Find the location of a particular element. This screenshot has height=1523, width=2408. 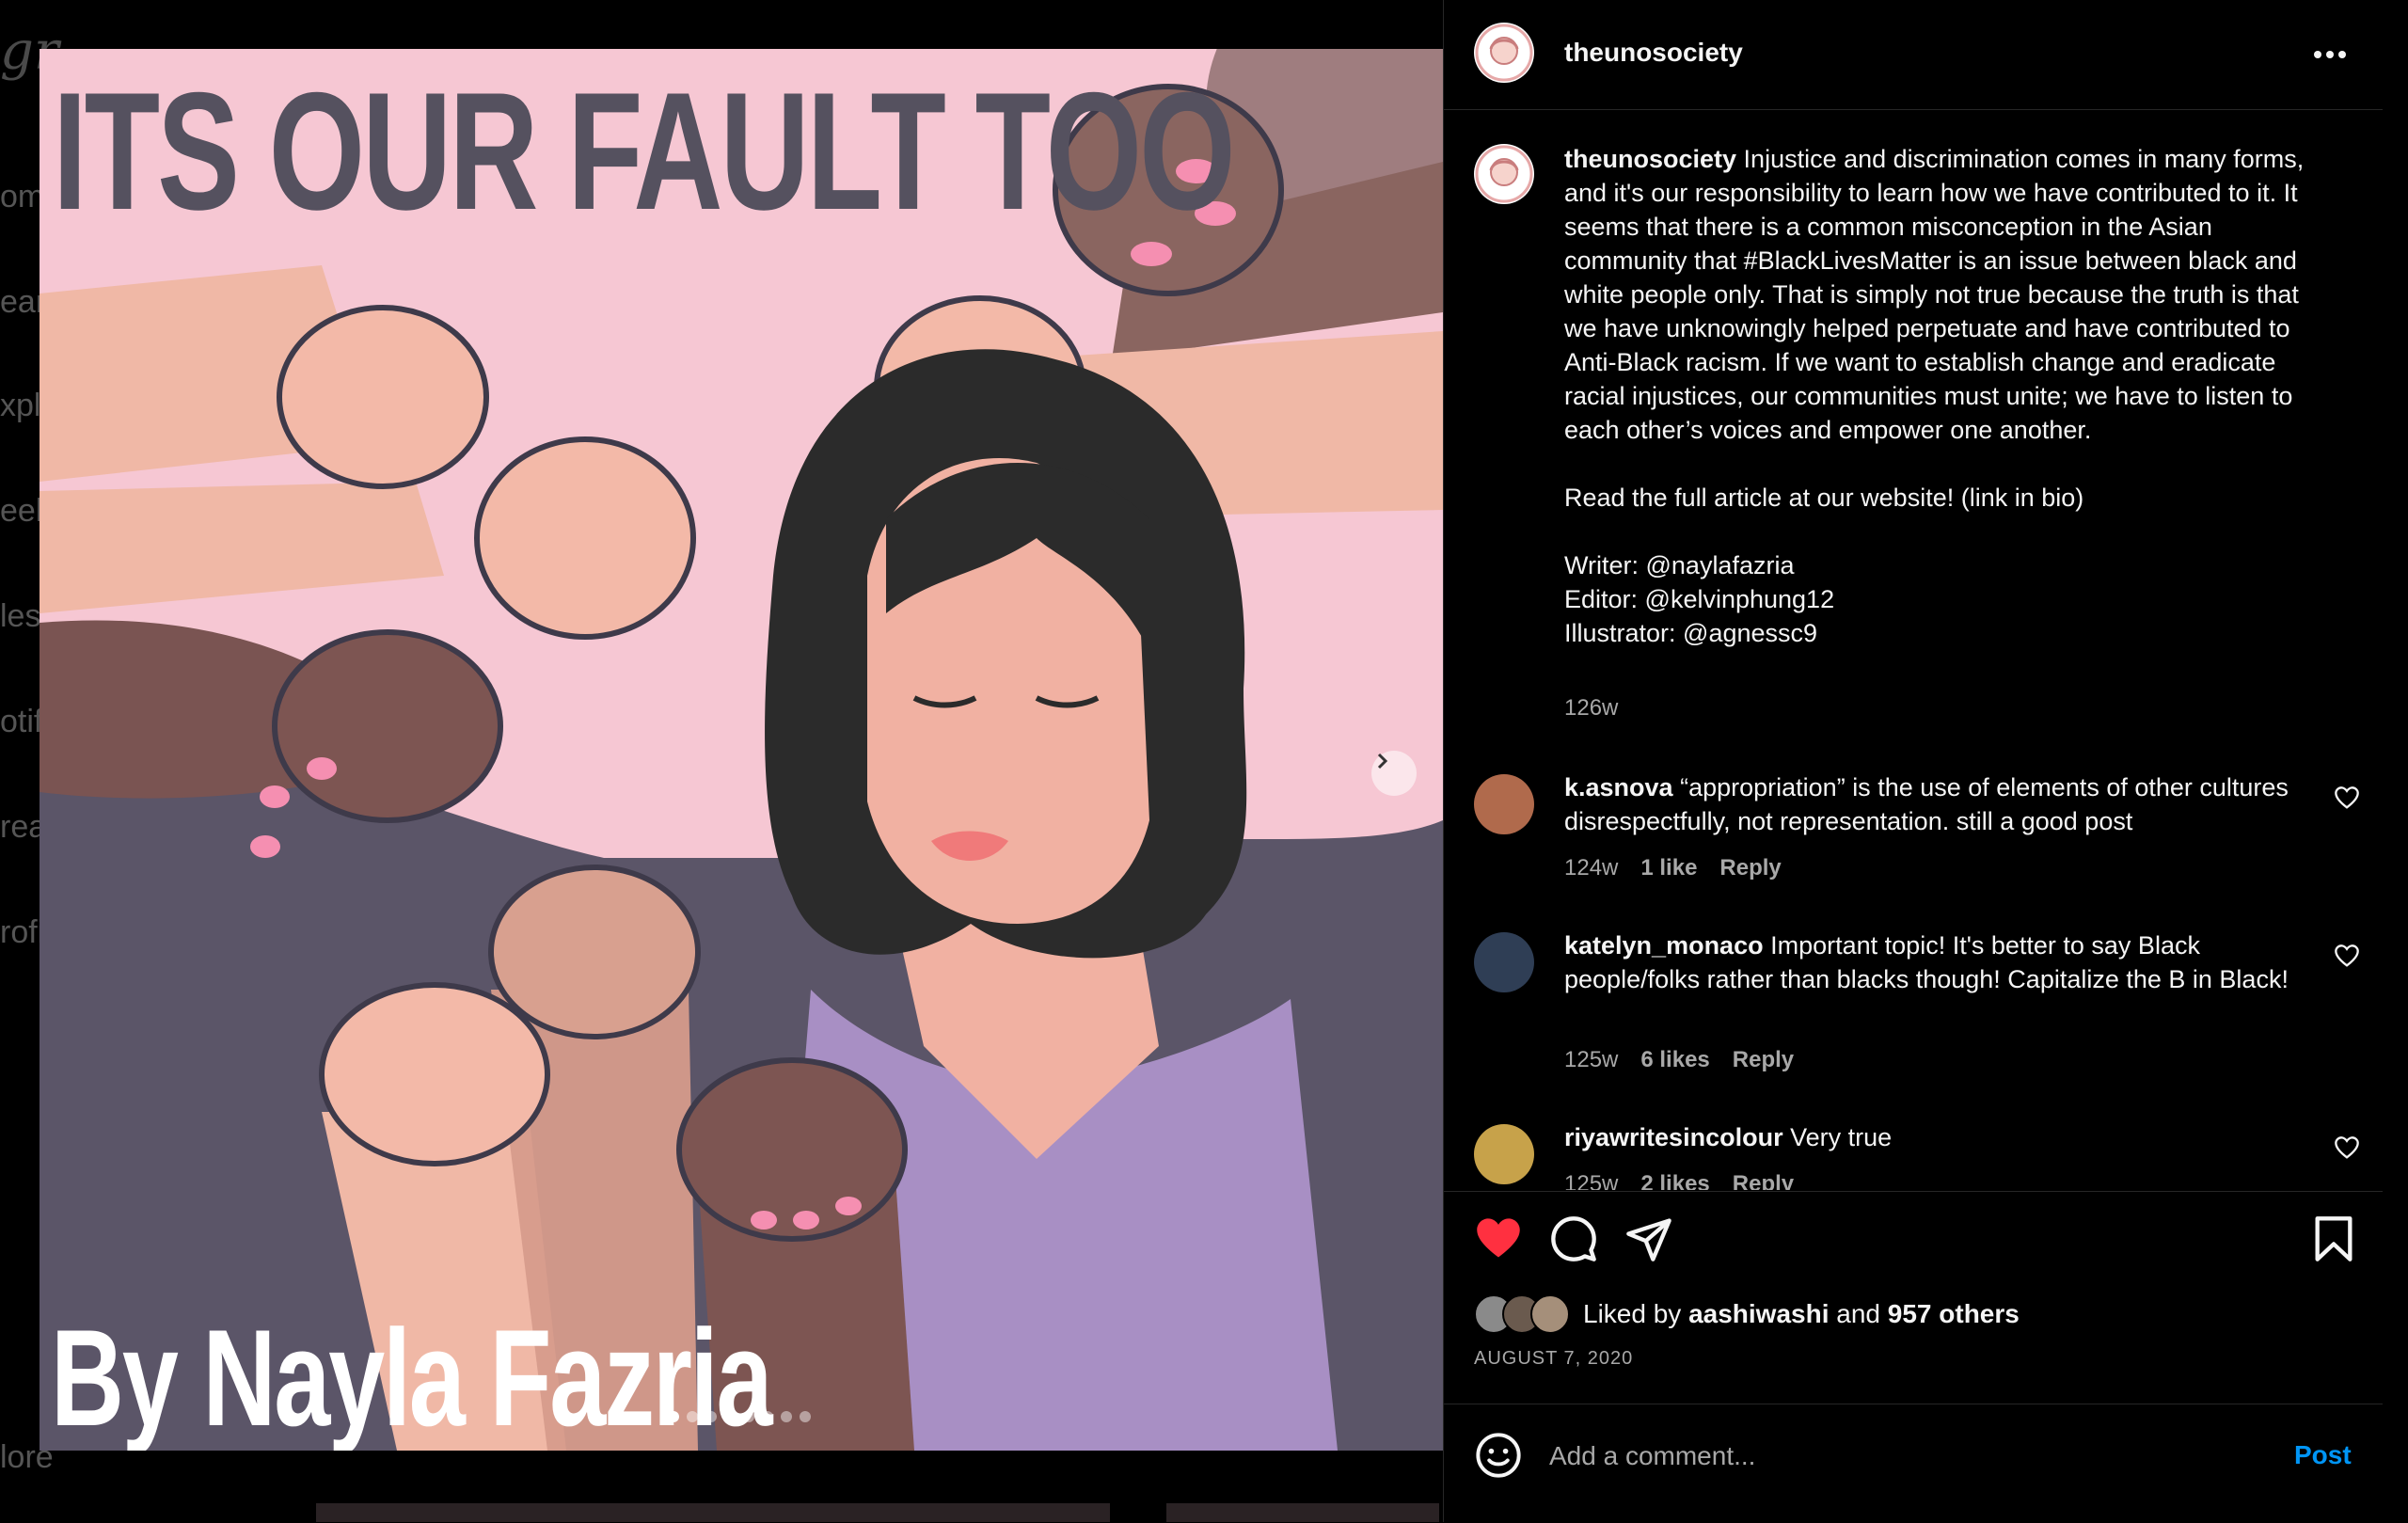

comment-body: Very true is located at coordinates (1842, 1137).